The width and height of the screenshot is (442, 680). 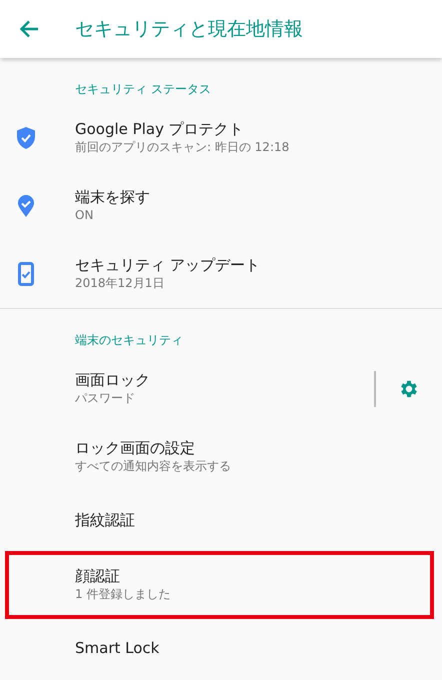 I want to click on setting-item: Smart Lock, so click(x=221, y=649).